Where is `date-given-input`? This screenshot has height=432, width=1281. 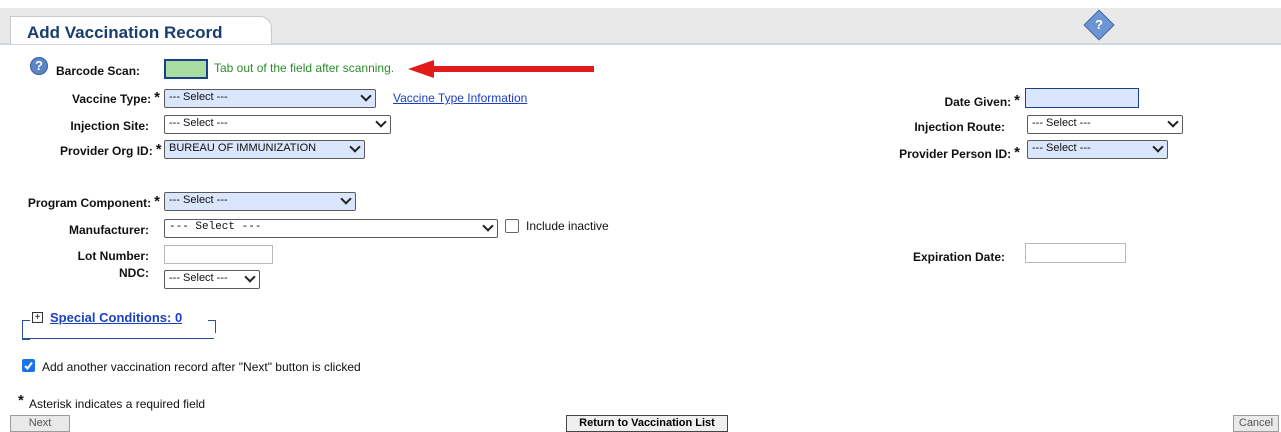
date-given-input is located at coordinates (1082, 98).